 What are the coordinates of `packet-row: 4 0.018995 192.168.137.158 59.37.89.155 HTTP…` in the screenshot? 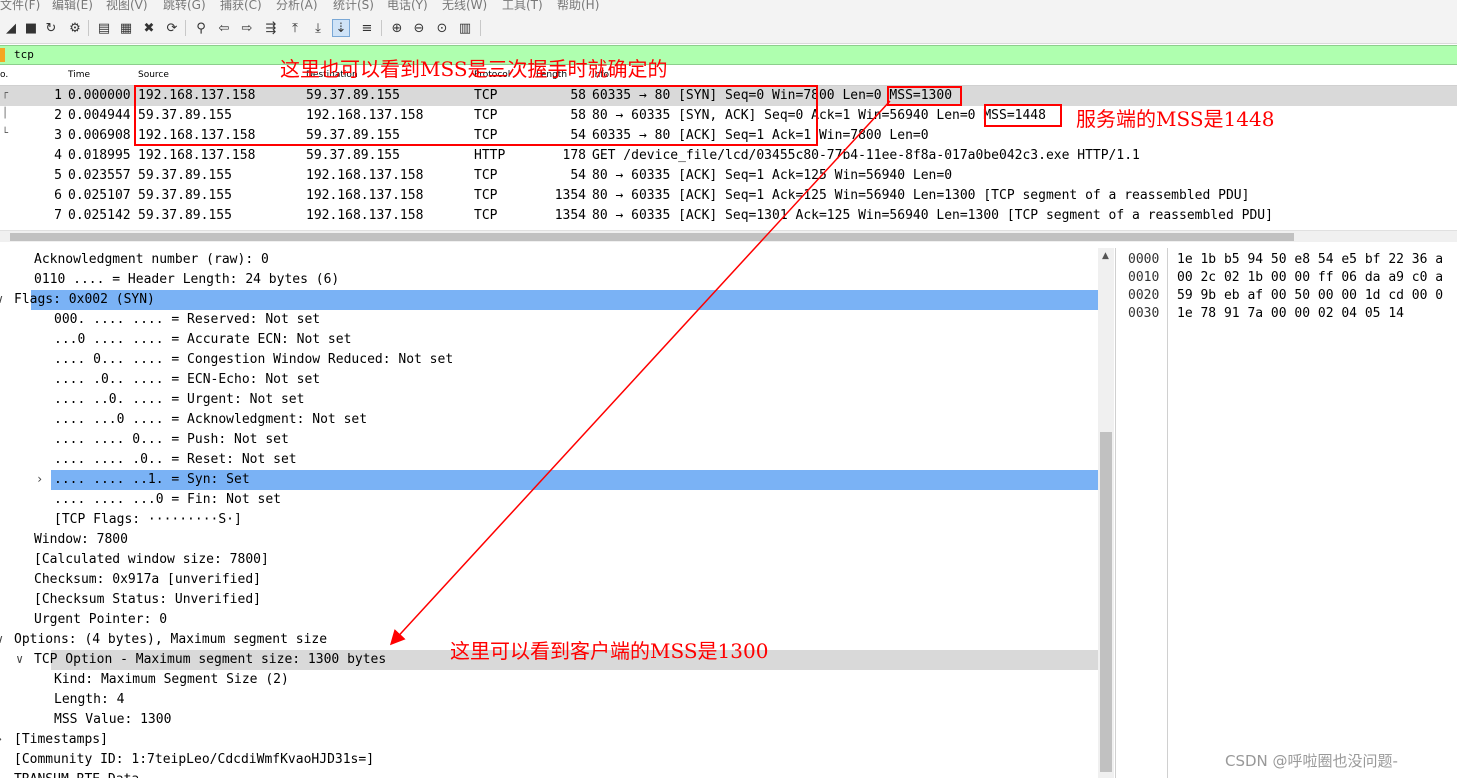 It's located at (728, 156).